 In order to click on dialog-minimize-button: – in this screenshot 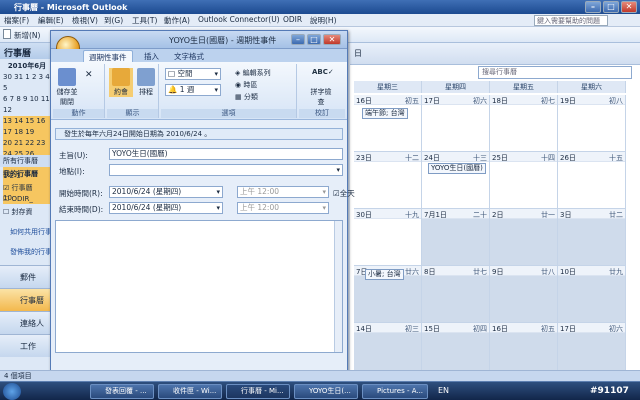, I will do `click(298, 39)`.